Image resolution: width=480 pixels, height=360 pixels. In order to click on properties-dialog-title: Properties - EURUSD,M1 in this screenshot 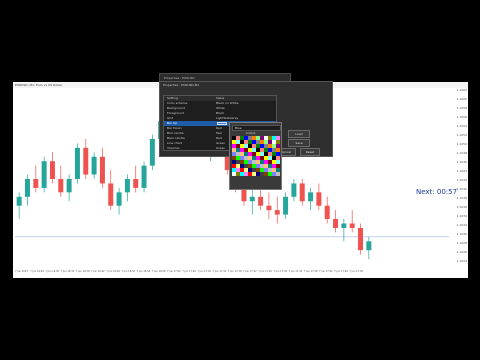, I will do `click(181, 85)`.